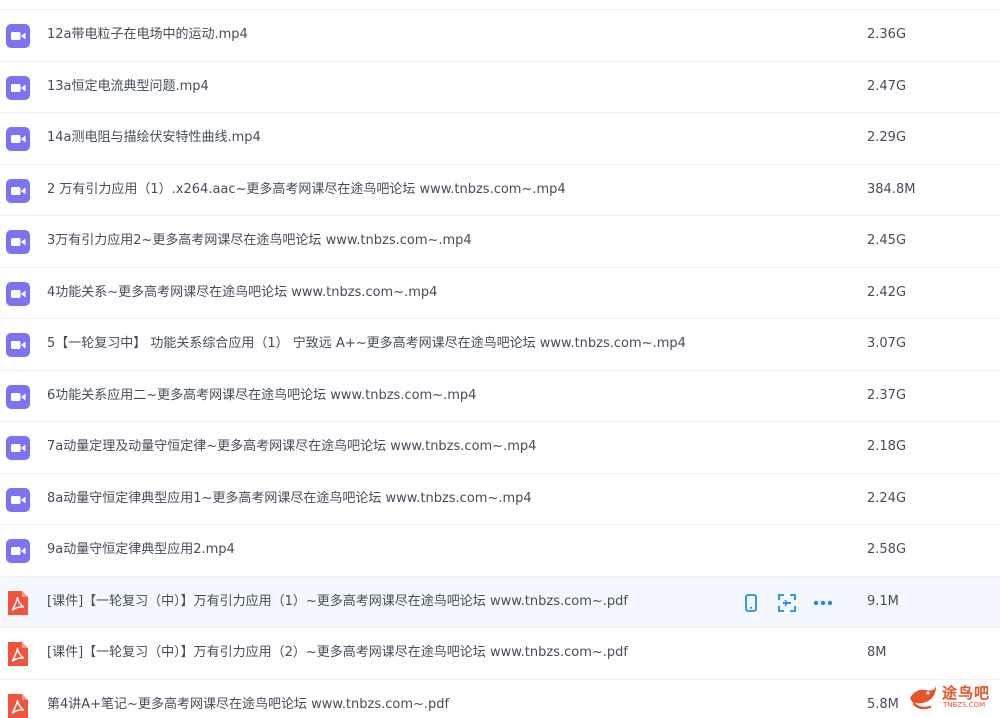  I want to click on scan-icon, so click(787, 603).